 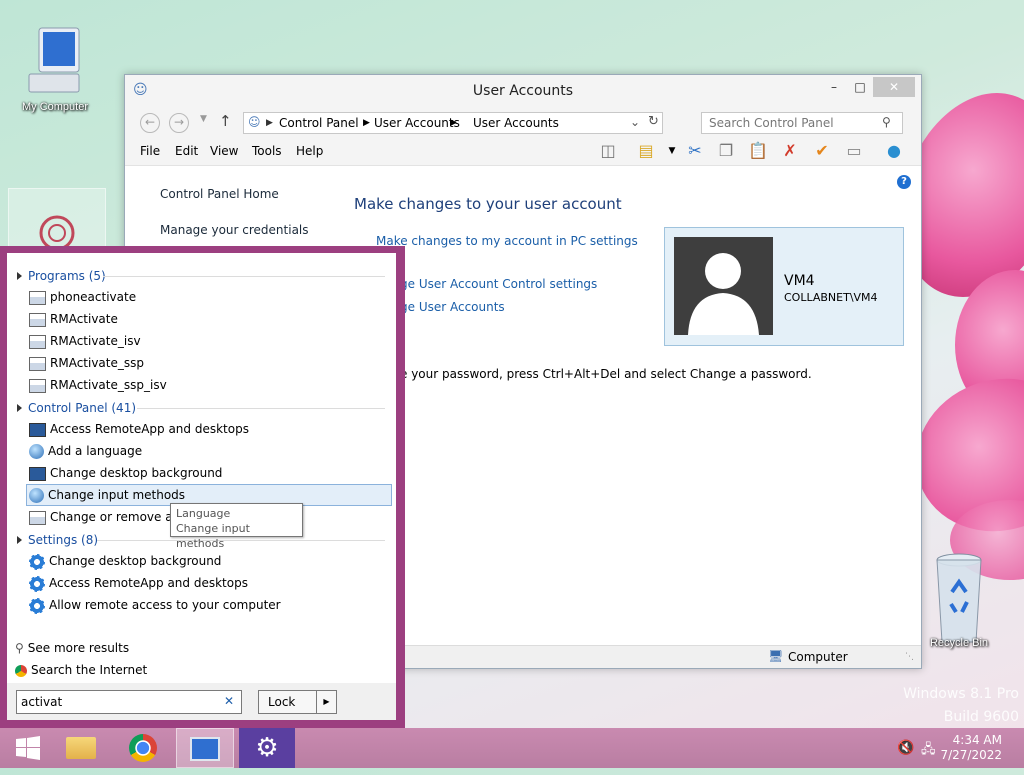 What do you see at coordinates (76, 408) in the screenshot?
I see `group-control-panel: Control Panel (41)` at bounding box center [76, 408].